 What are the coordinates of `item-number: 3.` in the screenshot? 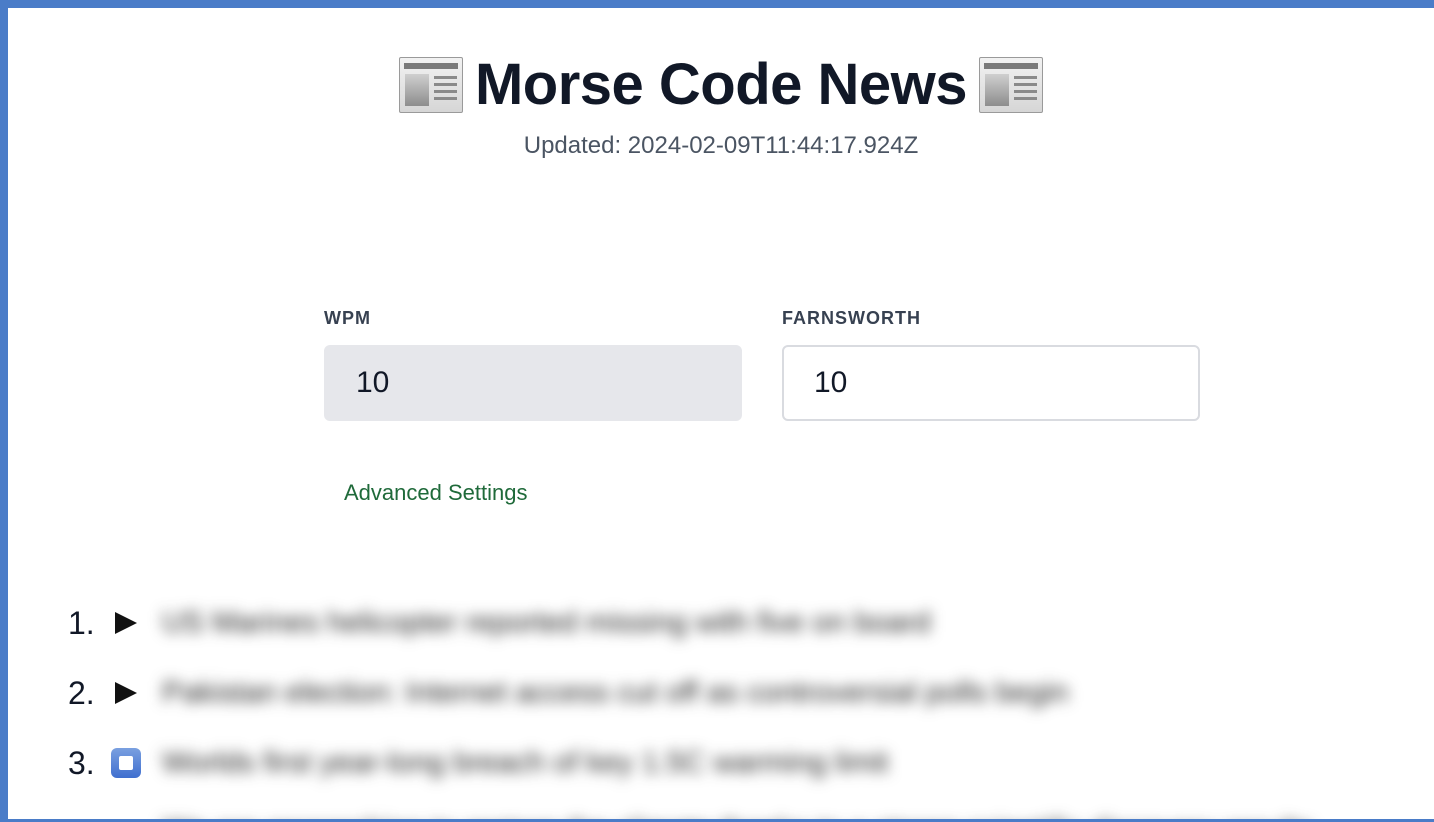 It's located at (81, 762).